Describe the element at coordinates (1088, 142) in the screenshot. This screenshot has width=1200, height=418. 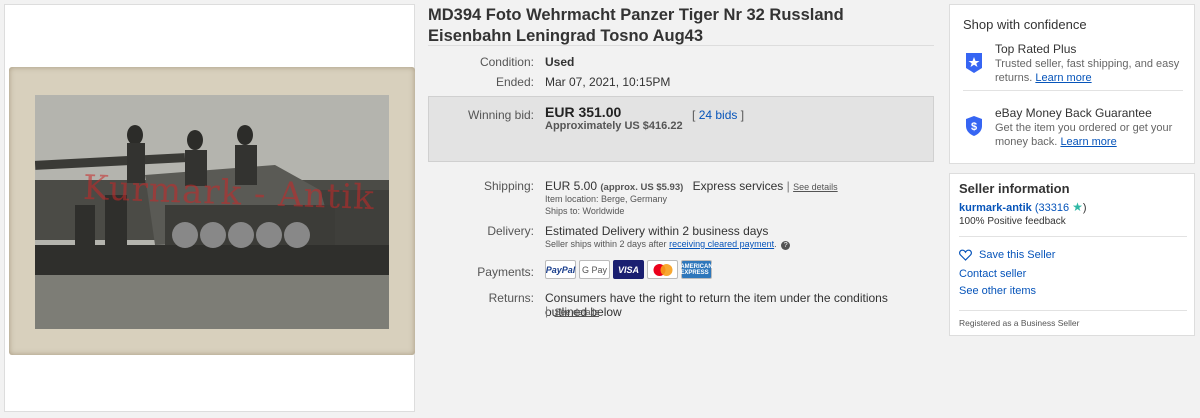
I see `money-back-learn-more: Learn more` at that location.